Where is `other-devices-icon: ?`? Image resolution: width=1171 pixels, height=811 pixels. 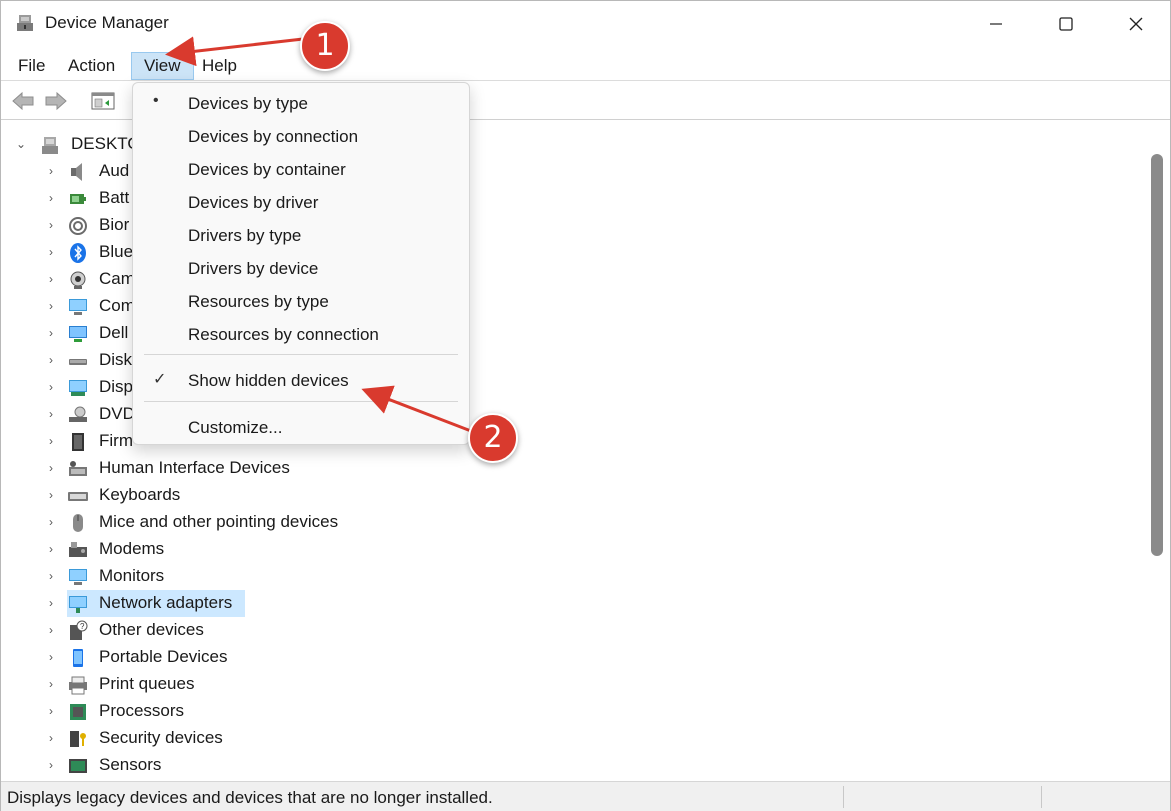
other-devices-icon: ? is located at coordinates (79, 630).